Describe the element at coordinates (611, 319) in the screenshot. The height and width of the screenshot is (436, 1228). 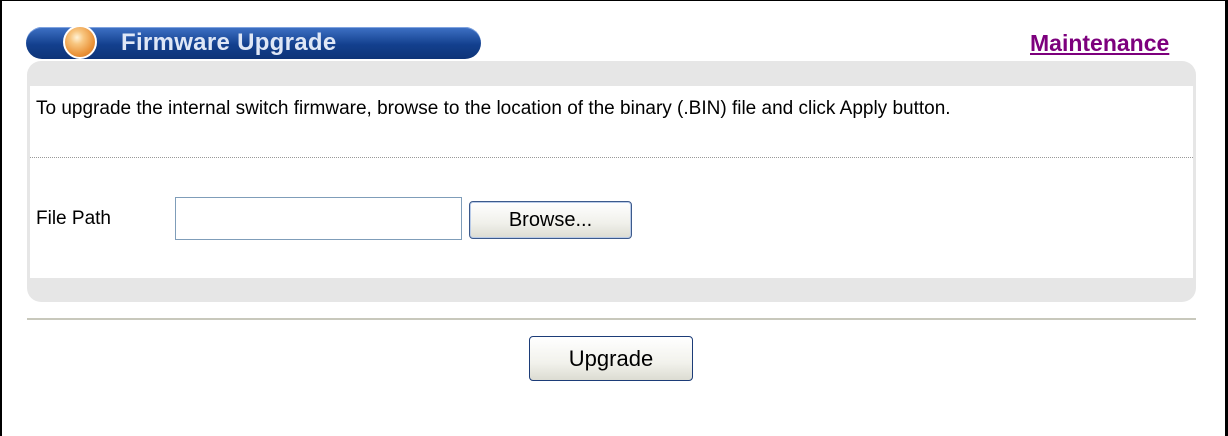
I see `section-separator` at that location.